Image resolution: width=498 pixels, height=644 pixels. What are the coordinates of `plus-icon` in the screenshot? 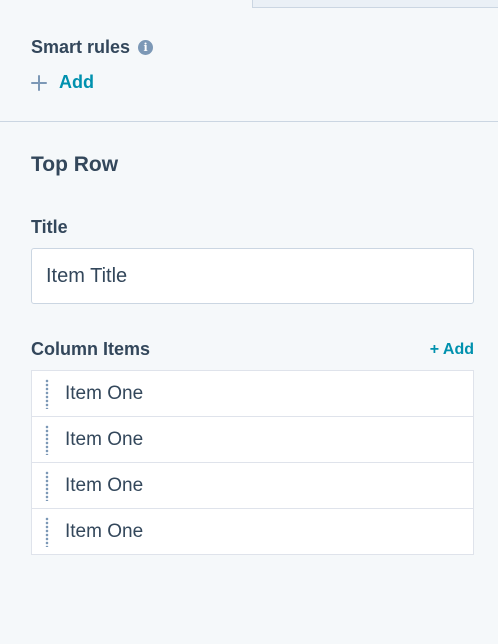 It's located at (39, 82).